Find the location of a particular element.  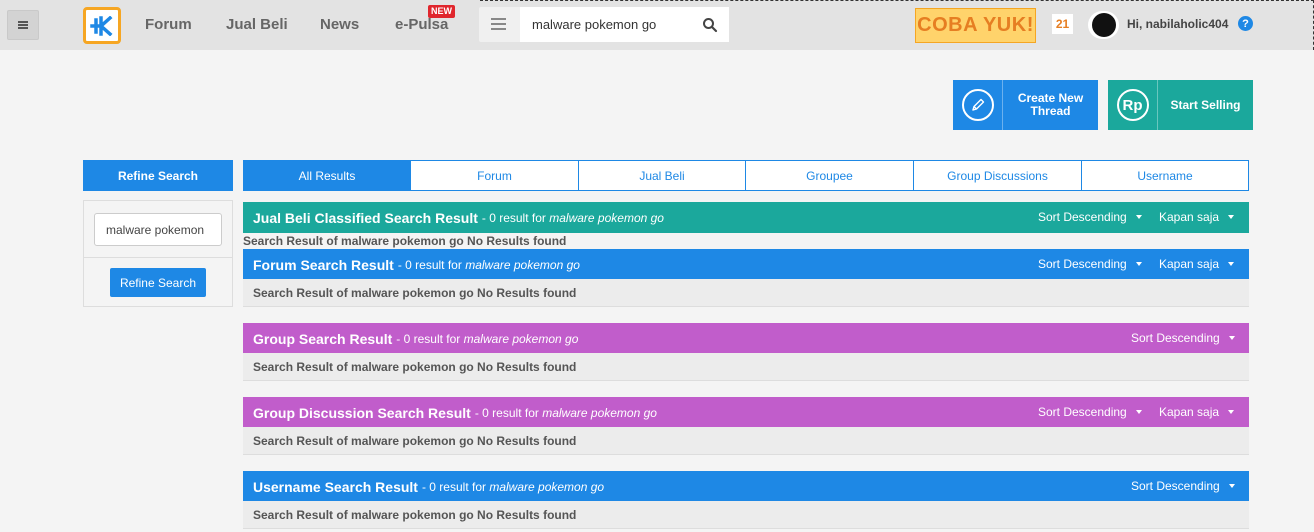

section-title: Group Discussion Search Result is located at coordinates (362, 412).